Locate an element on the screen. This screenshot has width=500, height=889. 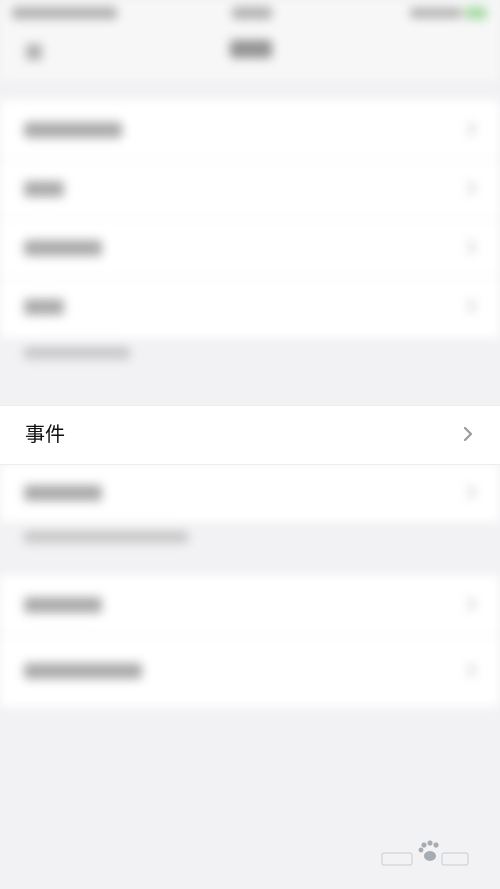
baidu-jingyan-watermark-icon is located at coordinates (425, 853).